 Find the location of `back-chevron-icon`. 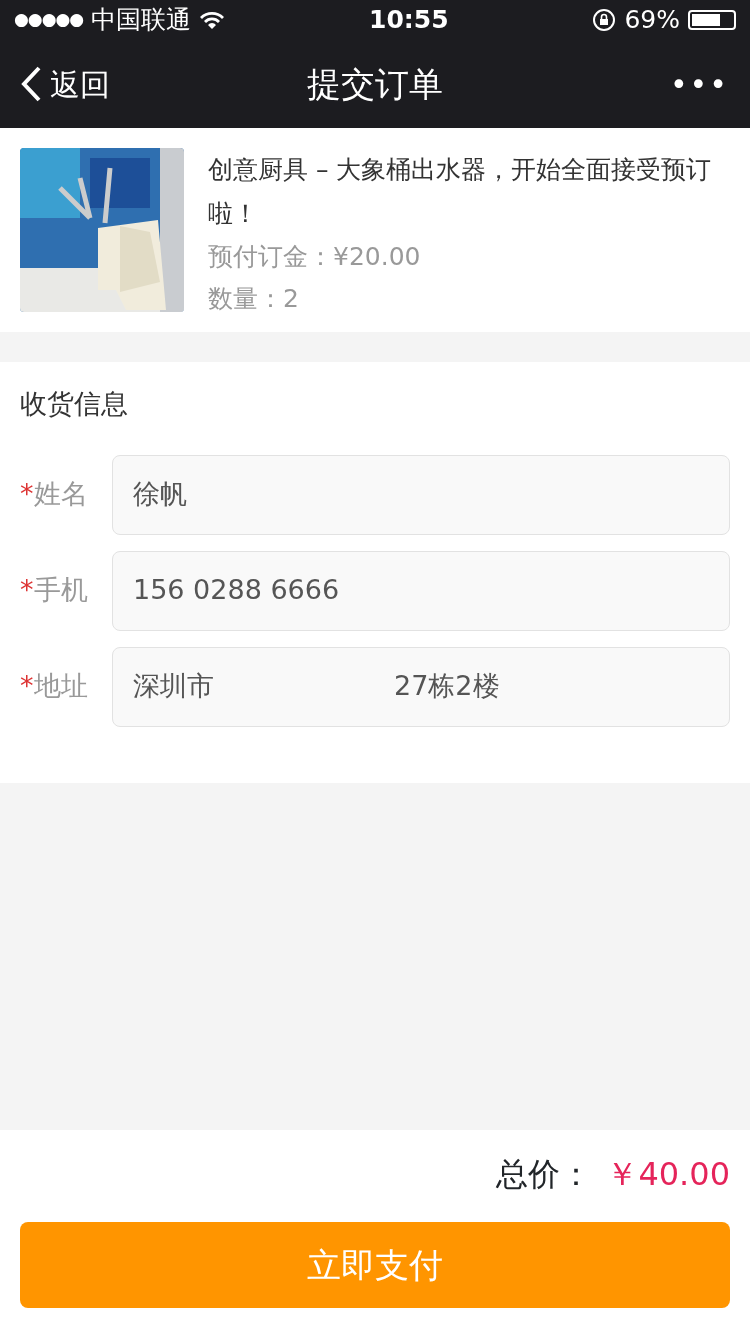

back-chevron-icon is located at coordinates (31, 84).